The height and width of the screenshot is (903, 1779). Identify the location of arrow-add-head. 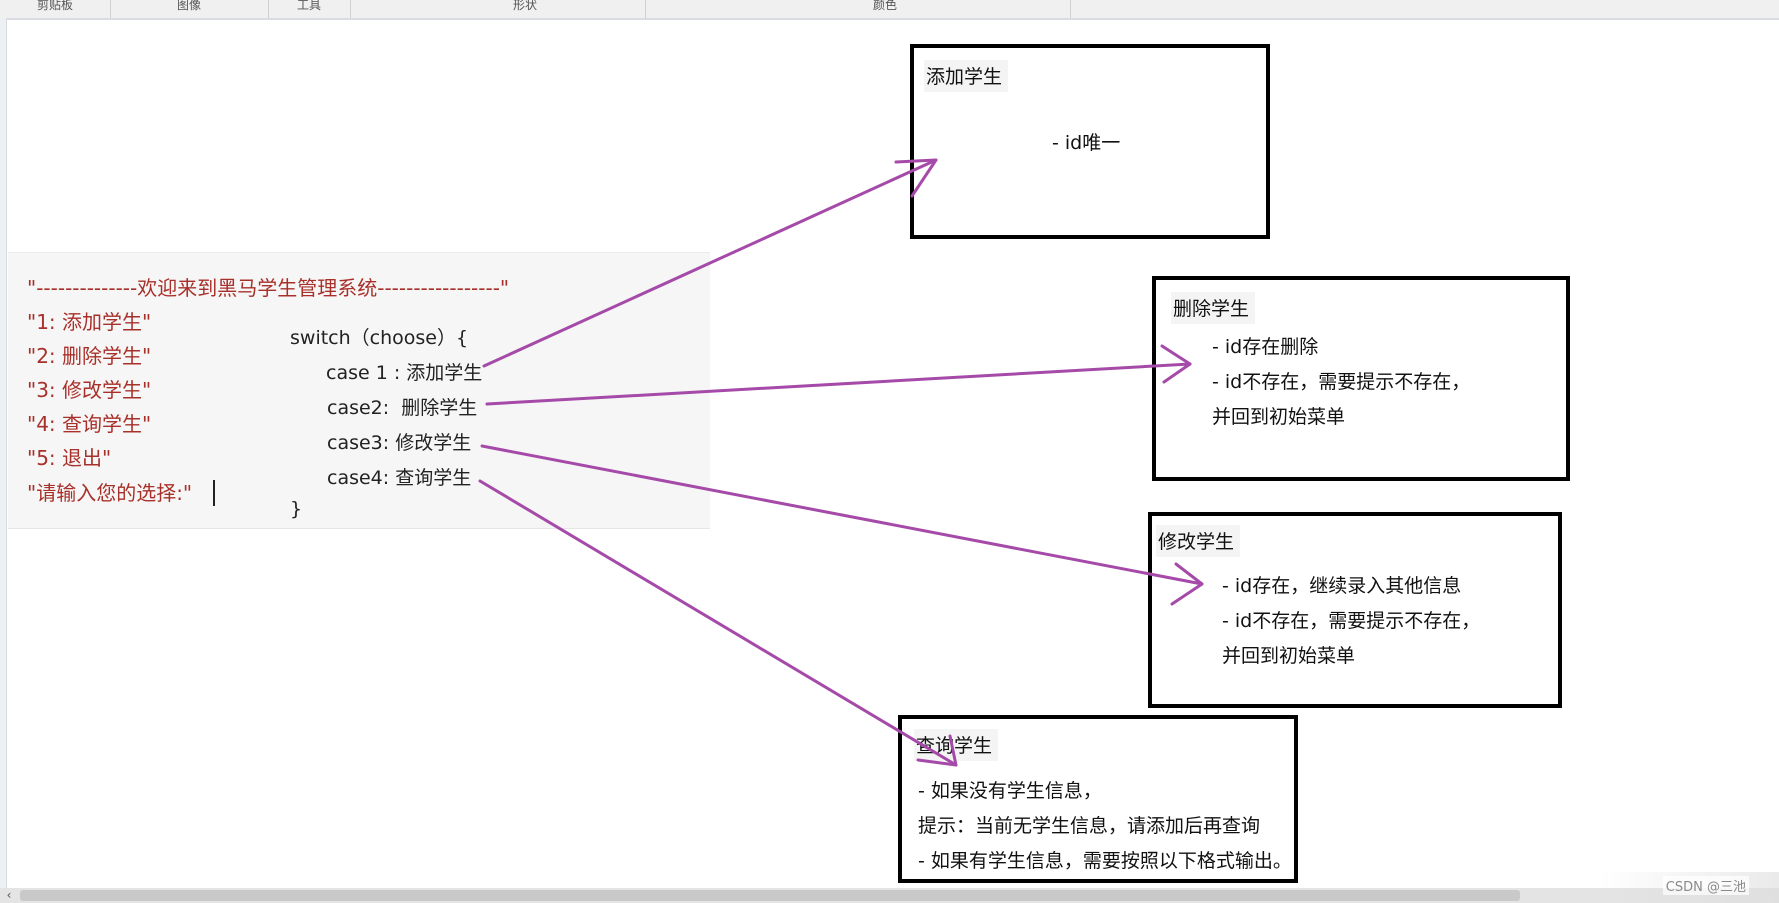
(916, 178).